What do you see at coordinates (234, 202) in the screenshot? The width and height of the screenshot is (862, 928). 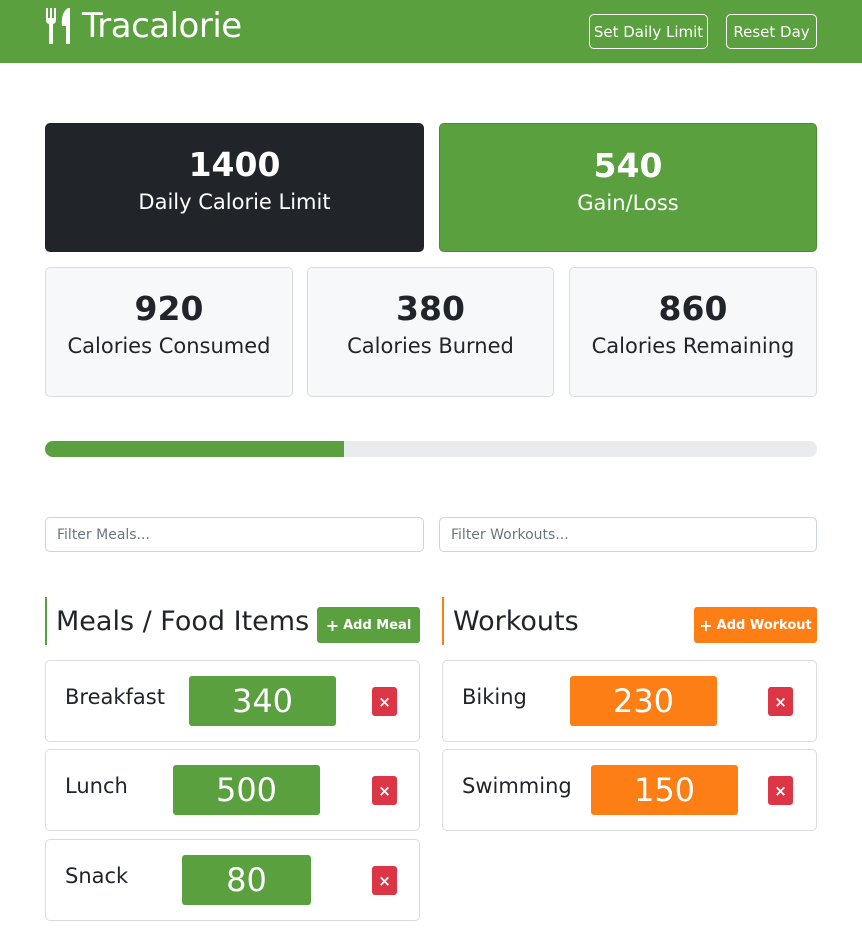 I see `daily-limit-label: Daily Calorie Limit` at bounding box center [234, 202].